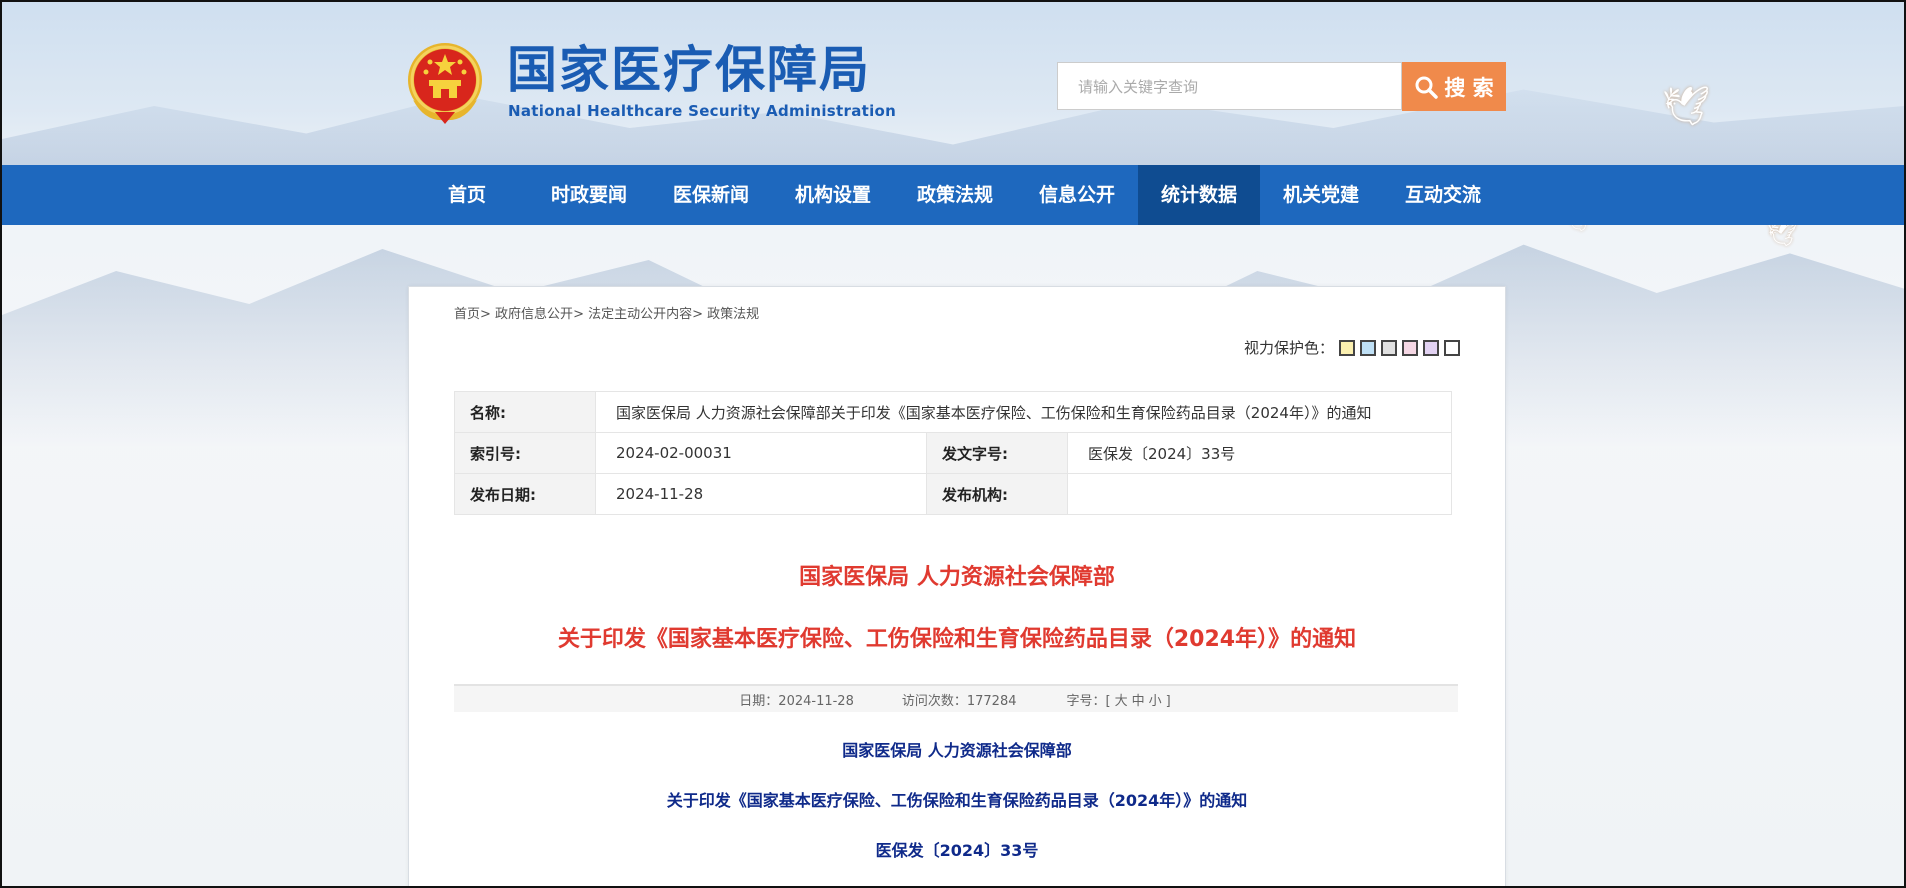 The width and height of the screenshot is (1906, 888). I want to click on meta-value-date: 2024-11-28, so click(761, 494).